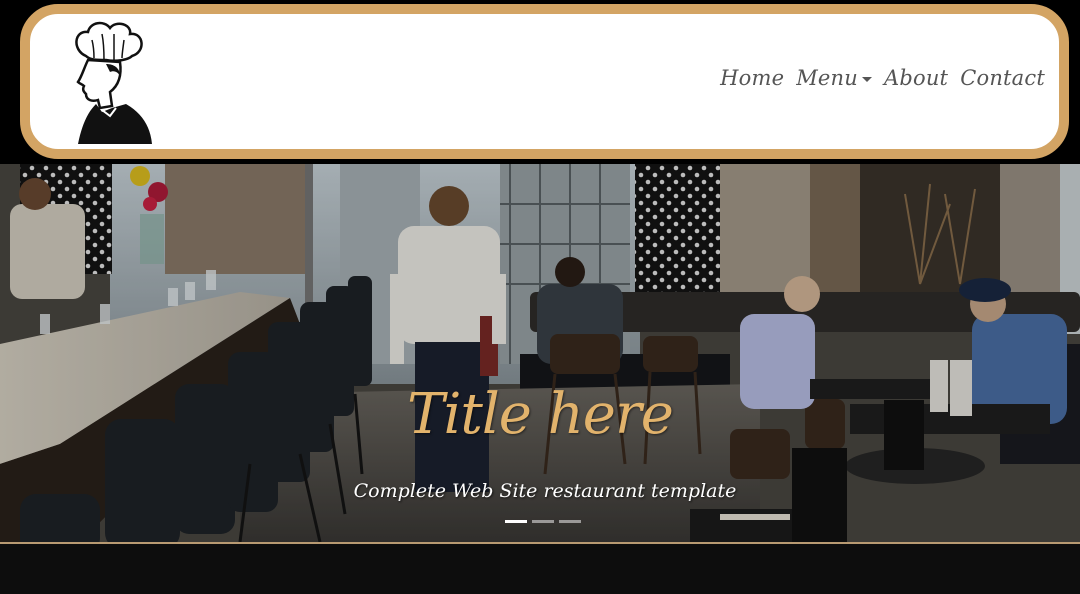 The image size is (1080, 594). What do you see at coordinates (540, 569) in the screenshot?
I see `footer-band` at bounding box center [540, 569].